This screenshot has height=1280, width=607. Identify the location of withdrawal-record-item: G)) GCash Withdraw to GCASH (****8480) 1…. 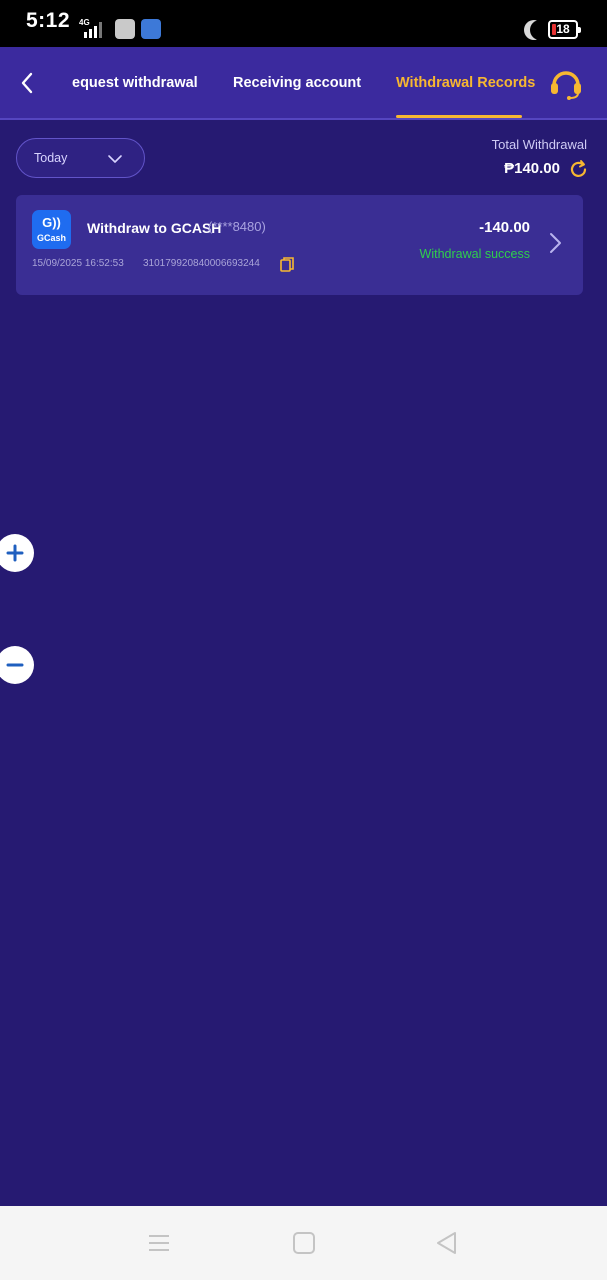
(299, 245).